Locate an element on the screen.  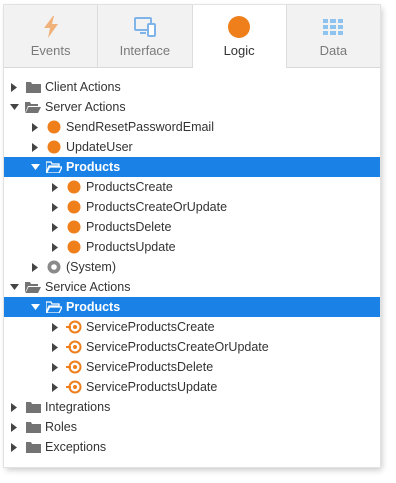
tree-item-label: Server Actions is located at coordinates (85, 107).